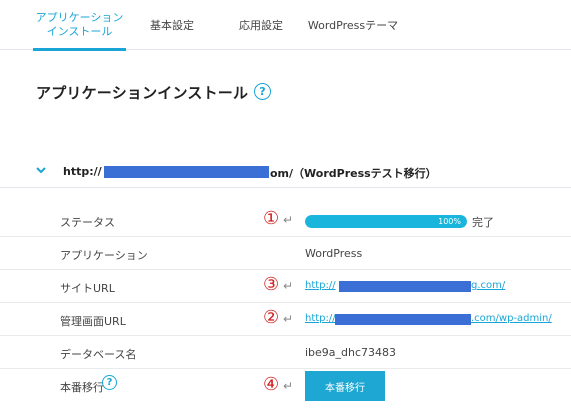  What do you see at coordinates (345, 386) in the screenshot?
I see `production-migration-button: 本番移行` at bounding box center [345, 386].